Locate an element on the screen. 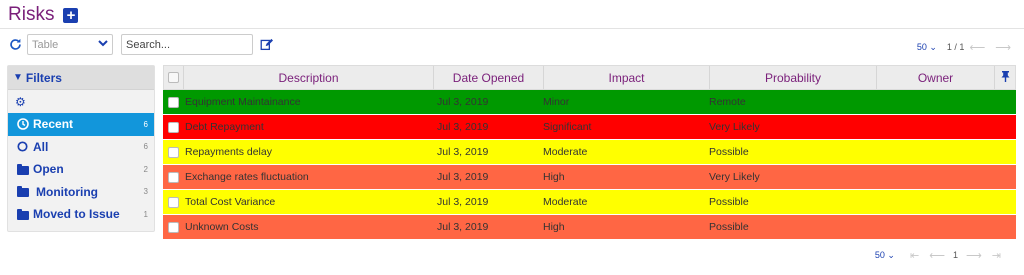  select-all-cell is located at coordinates (174, 77).